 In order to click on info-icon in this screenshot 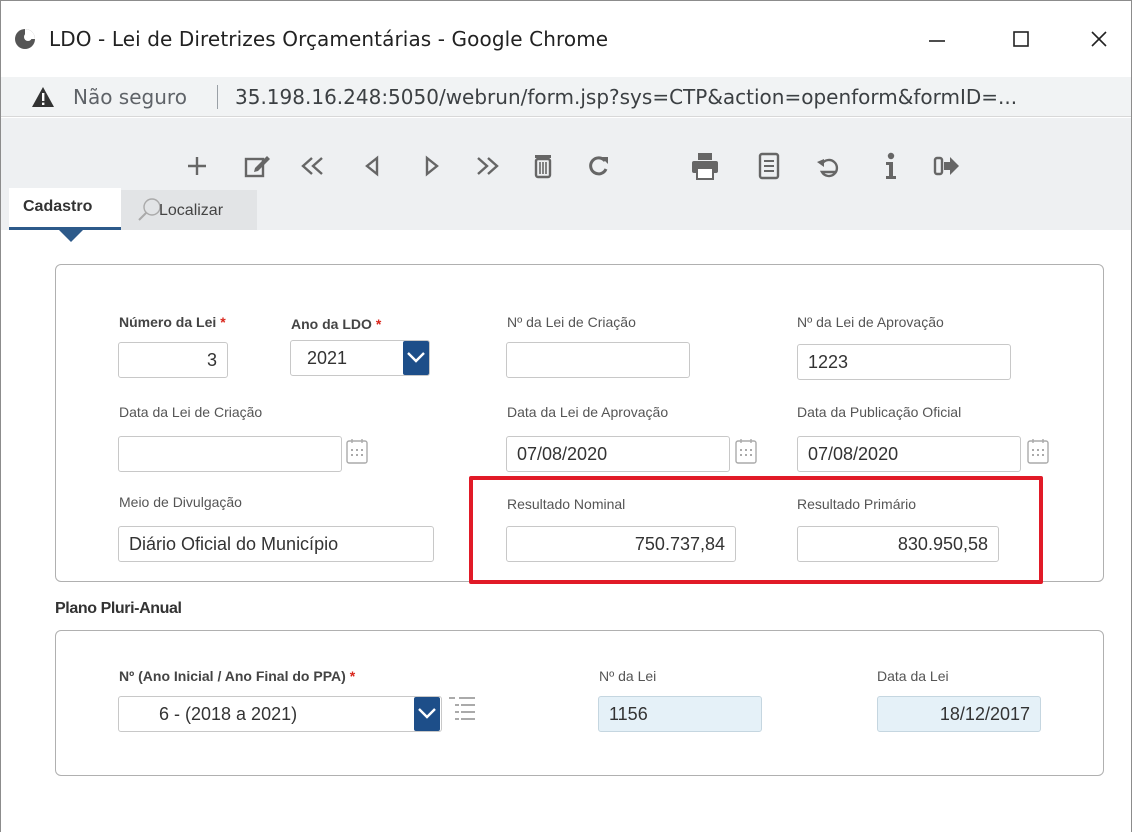, I will do `click(891, 165)`.